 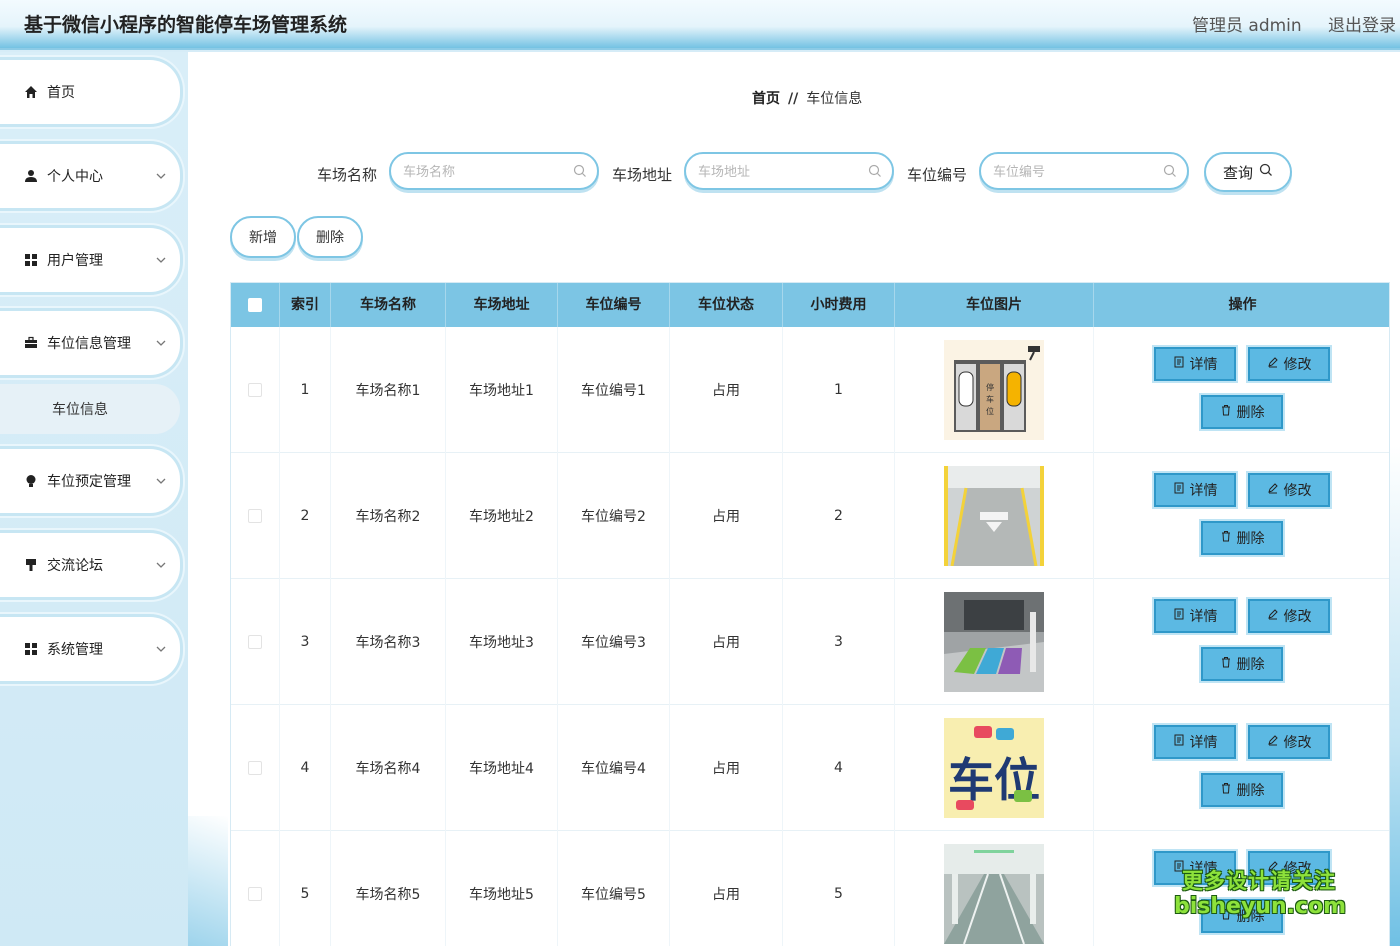 I want to click on column-header: 索引, so click(x=305, y=305).